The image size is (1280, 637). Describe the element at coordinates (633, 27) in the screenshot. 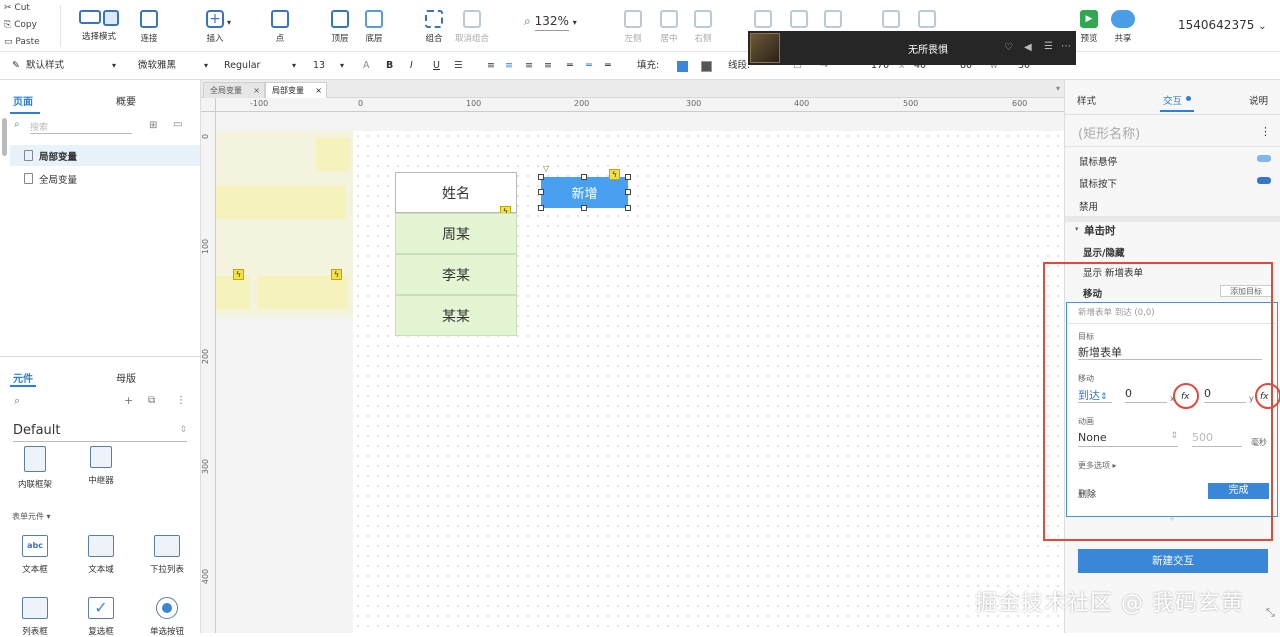

I see `align-left-button: 左侧` at that location.